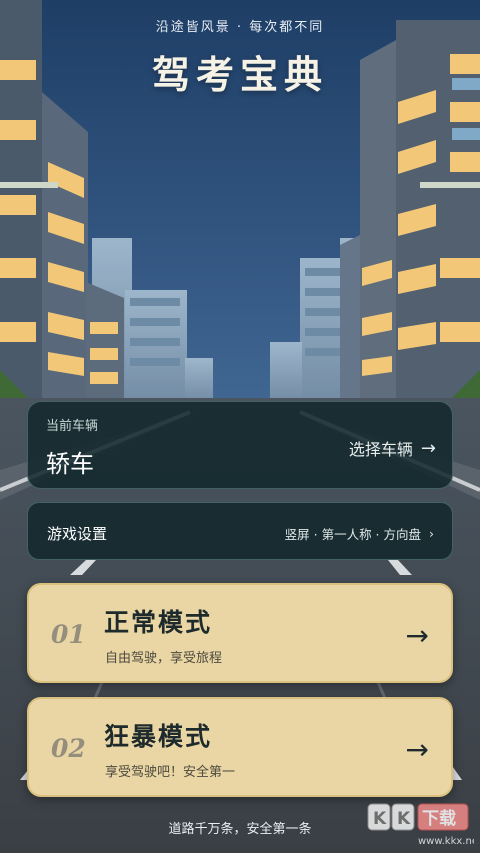  I want to click on chevron-right-icon: ›, so click(431, 533).